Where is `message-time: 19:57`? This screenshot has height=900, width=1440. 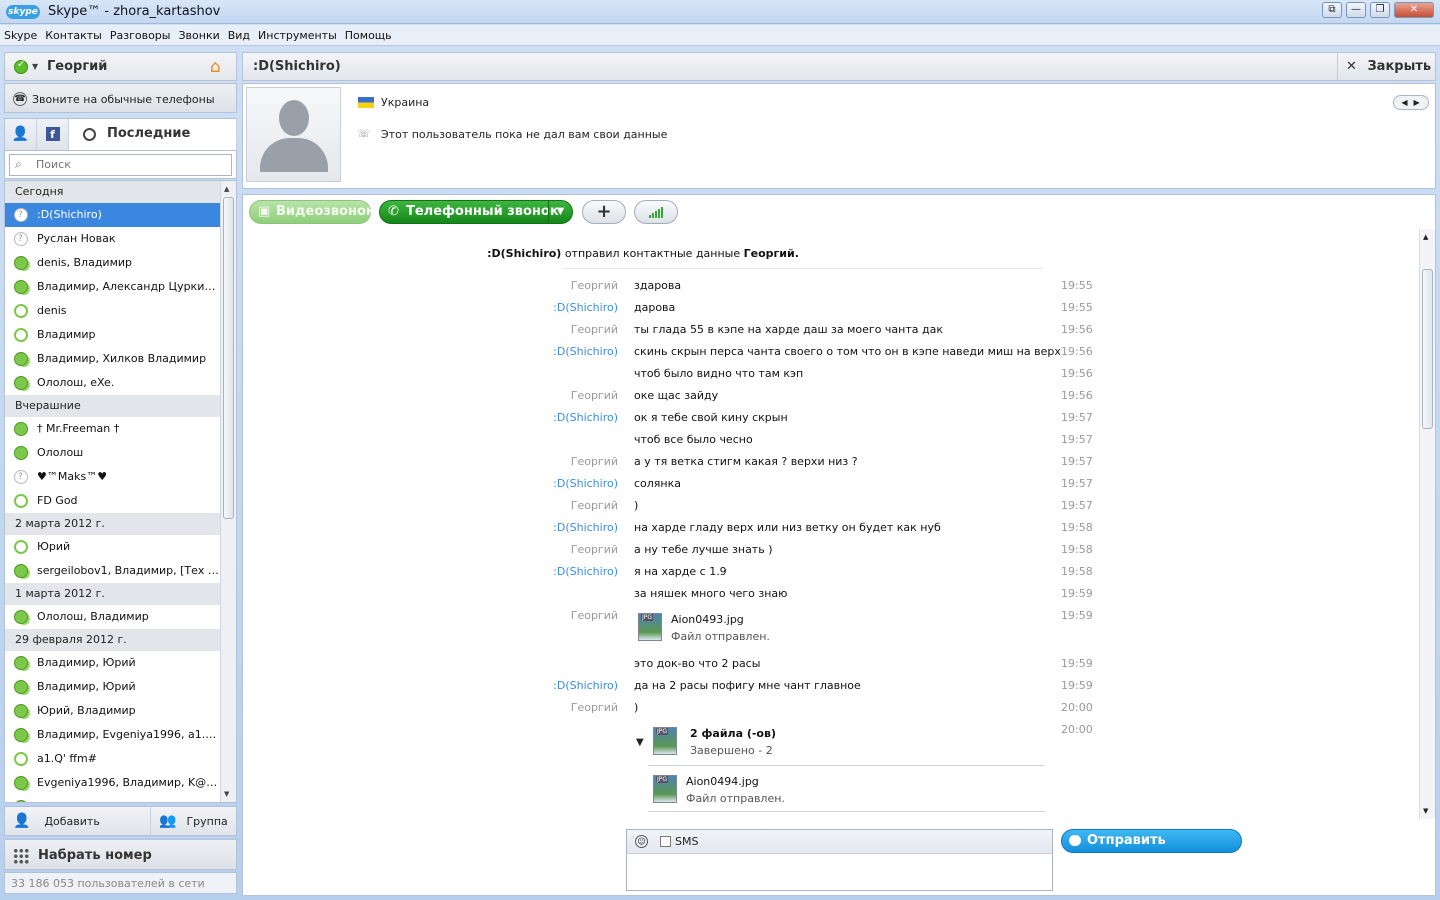 message-time: 19:57 is located at coordinates (1077, 439).